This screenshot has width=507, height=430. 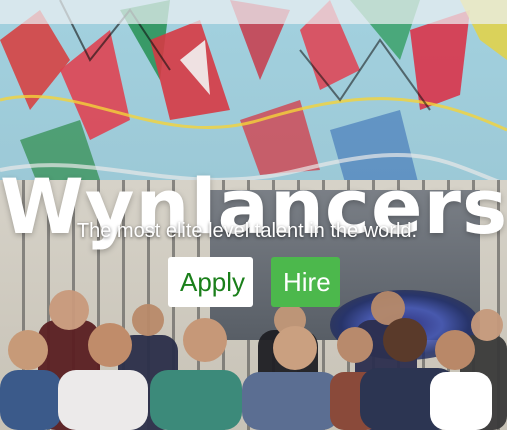 I want to click on hero-actions: Apply Hire, so click(x=254, y=282).